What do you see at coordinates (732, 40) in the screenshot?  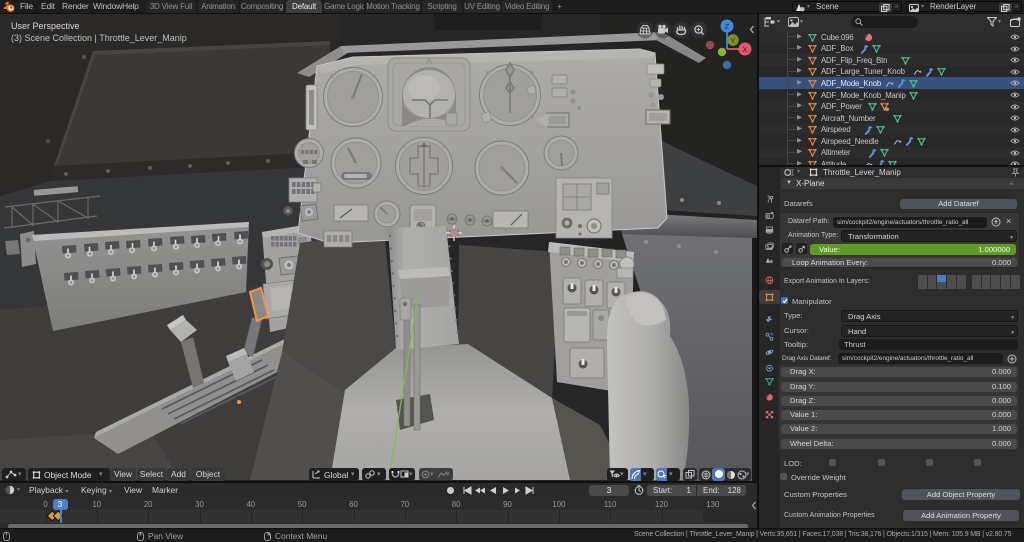 I see `svg-text: Y` at bounding box center [732, 40].